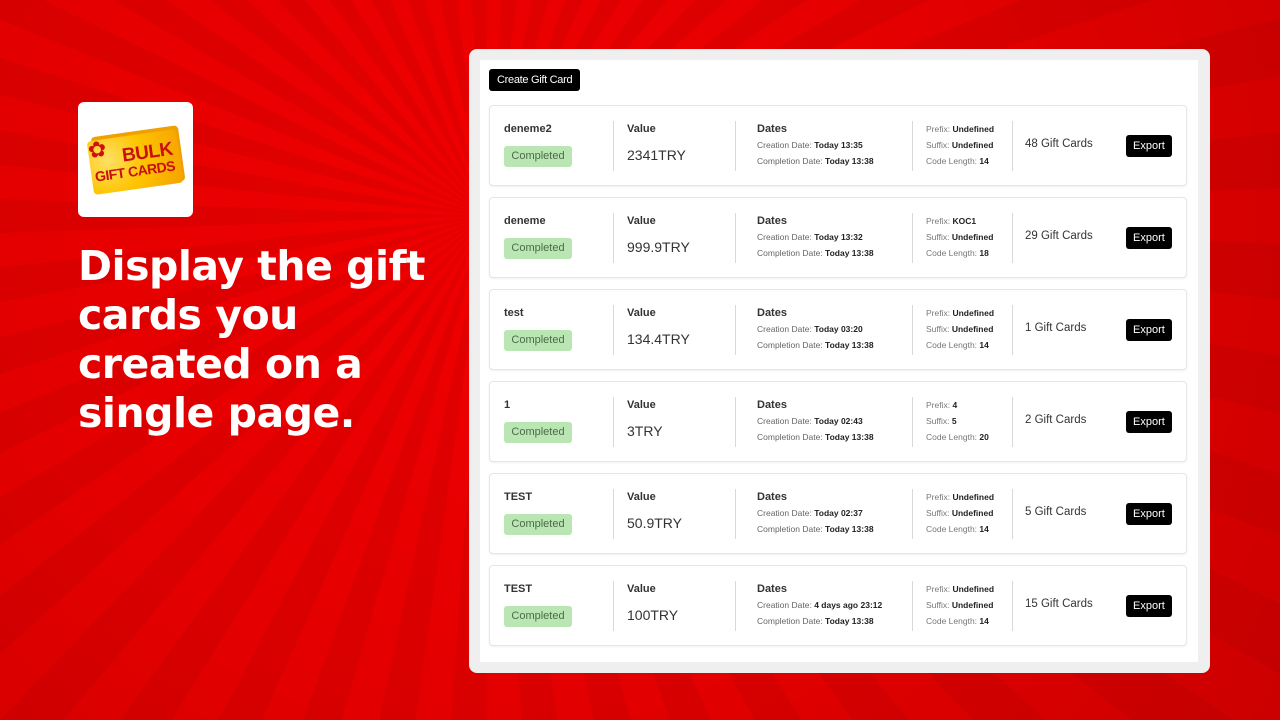 Image resolution: width=1280 pixels, height=720 pixels. I want to click on code-length-info: Code Length: 20, so click(957, 437).